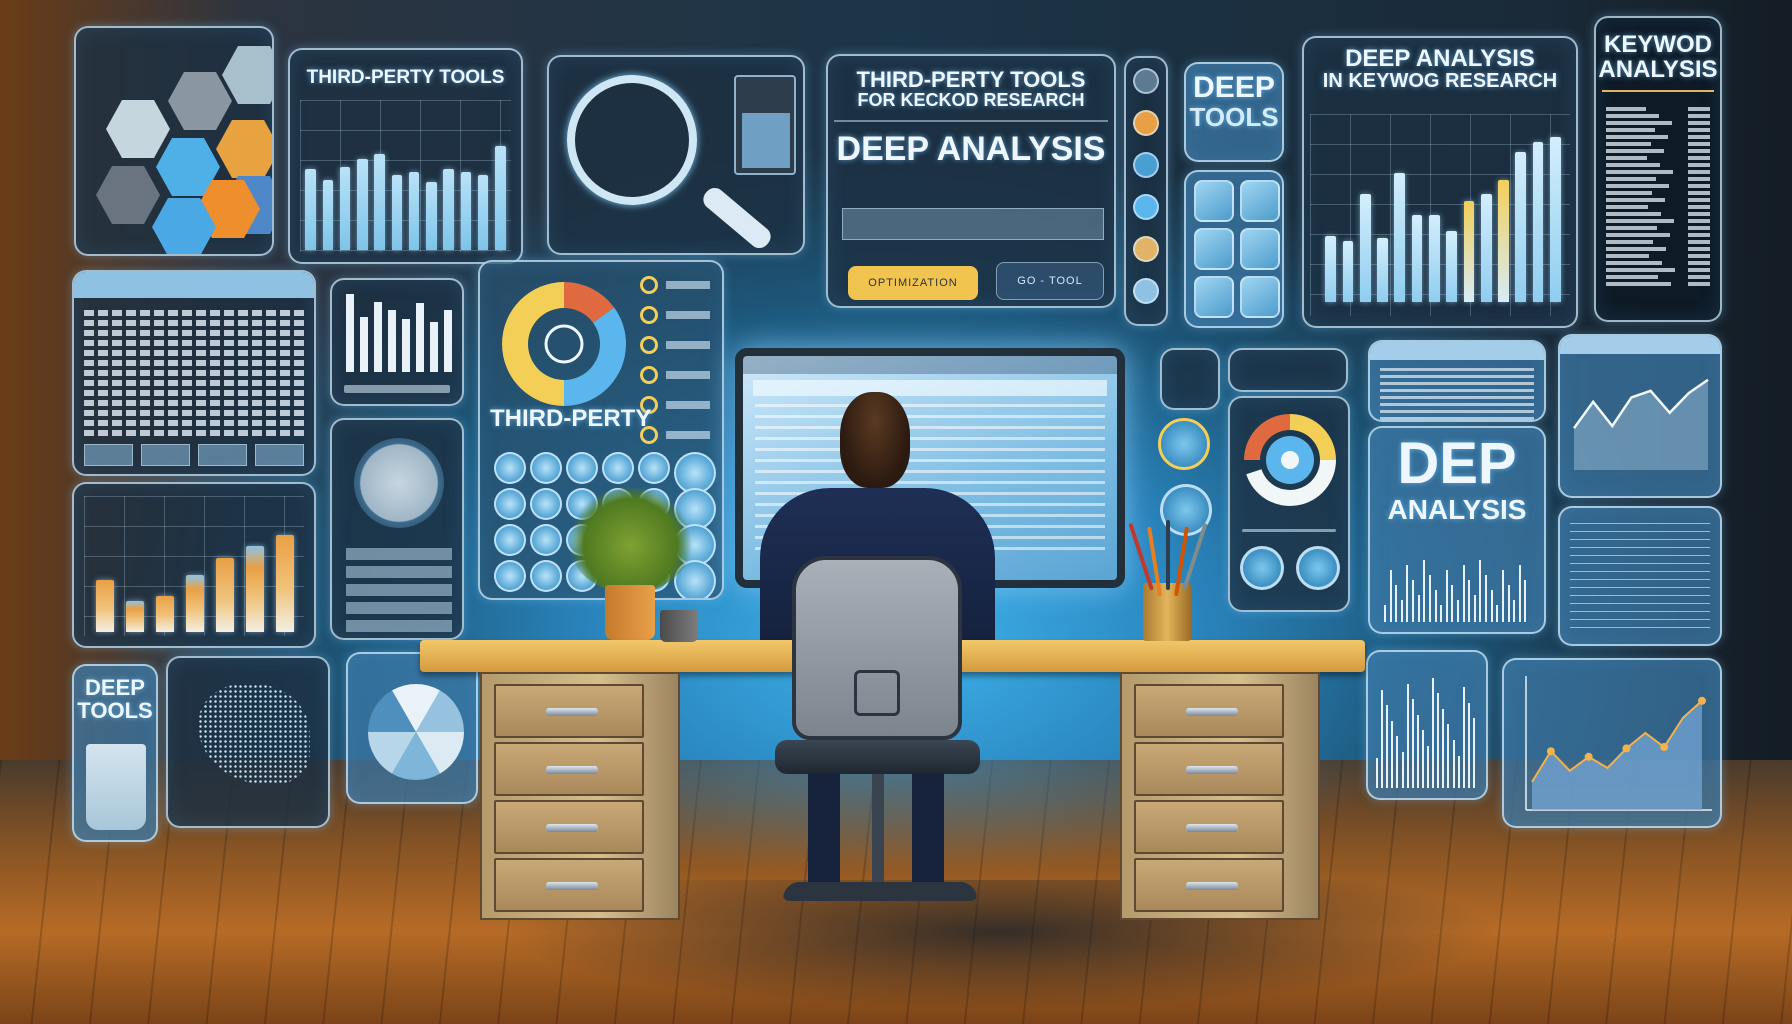  I want to click on spreadsheet-grid, so click(1640, 575).